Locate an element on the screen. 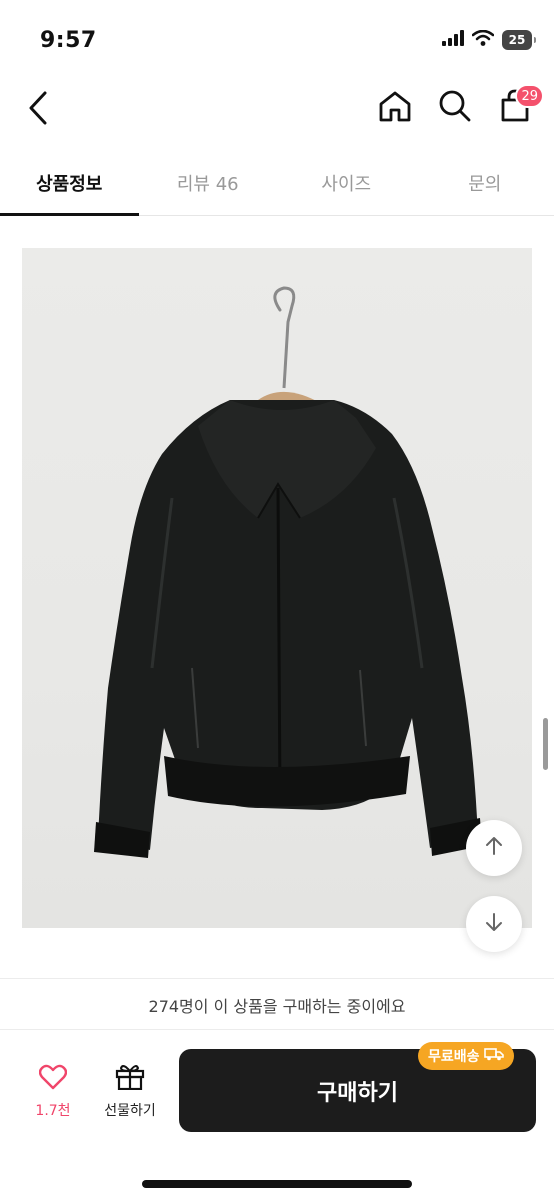 Image resolution: width=554 pixels, height=1200 pixels. back-button is located at coordinates (38, 110).